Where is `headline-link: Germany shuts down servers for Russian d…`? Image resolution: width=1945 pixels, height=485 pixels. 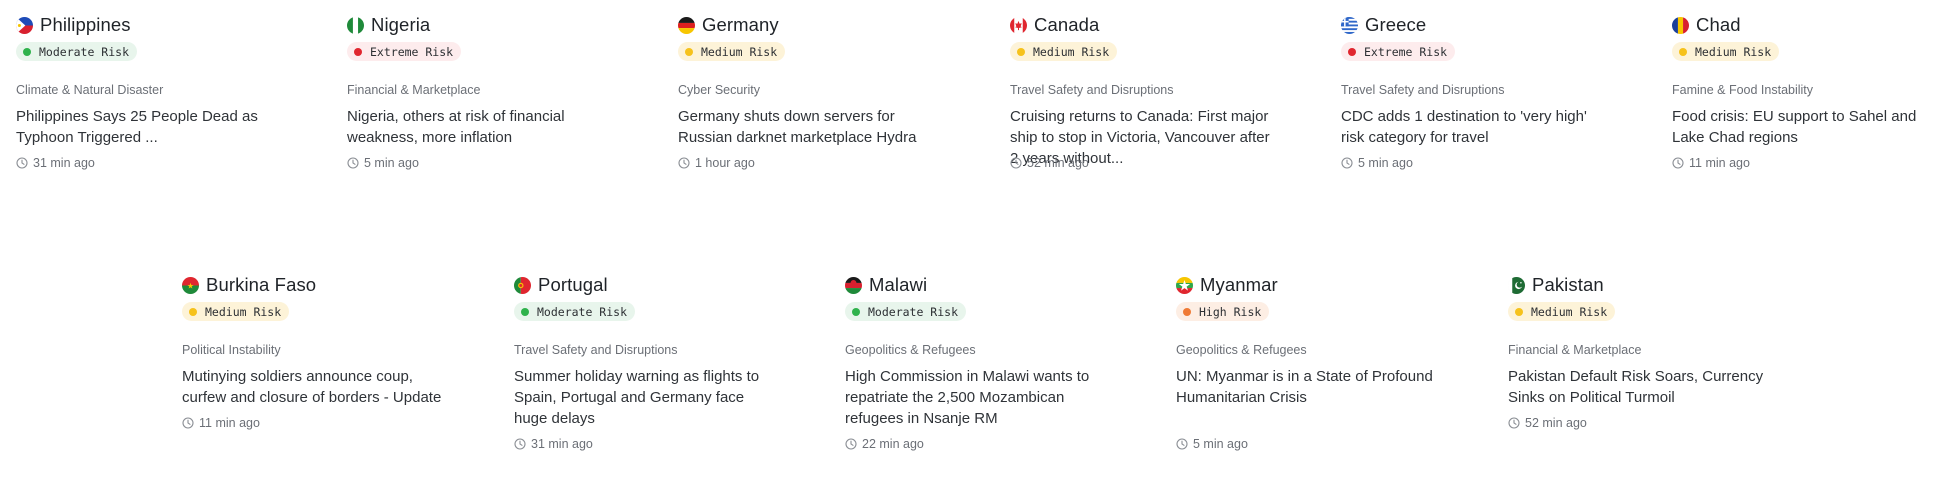 headline-link: Germany shuts down servers for Russian d… is located at coordinates (810, 127).